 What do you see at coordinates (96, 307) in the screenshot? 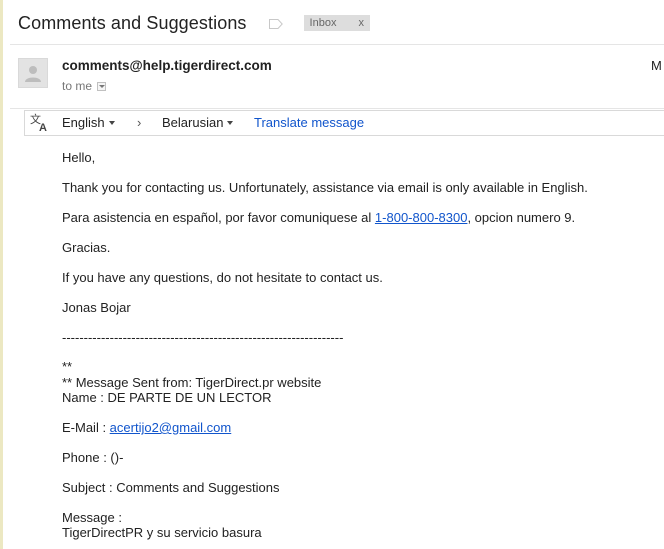
I see `body-signature: Jonas Bojar` at bounding box center [96, 307].